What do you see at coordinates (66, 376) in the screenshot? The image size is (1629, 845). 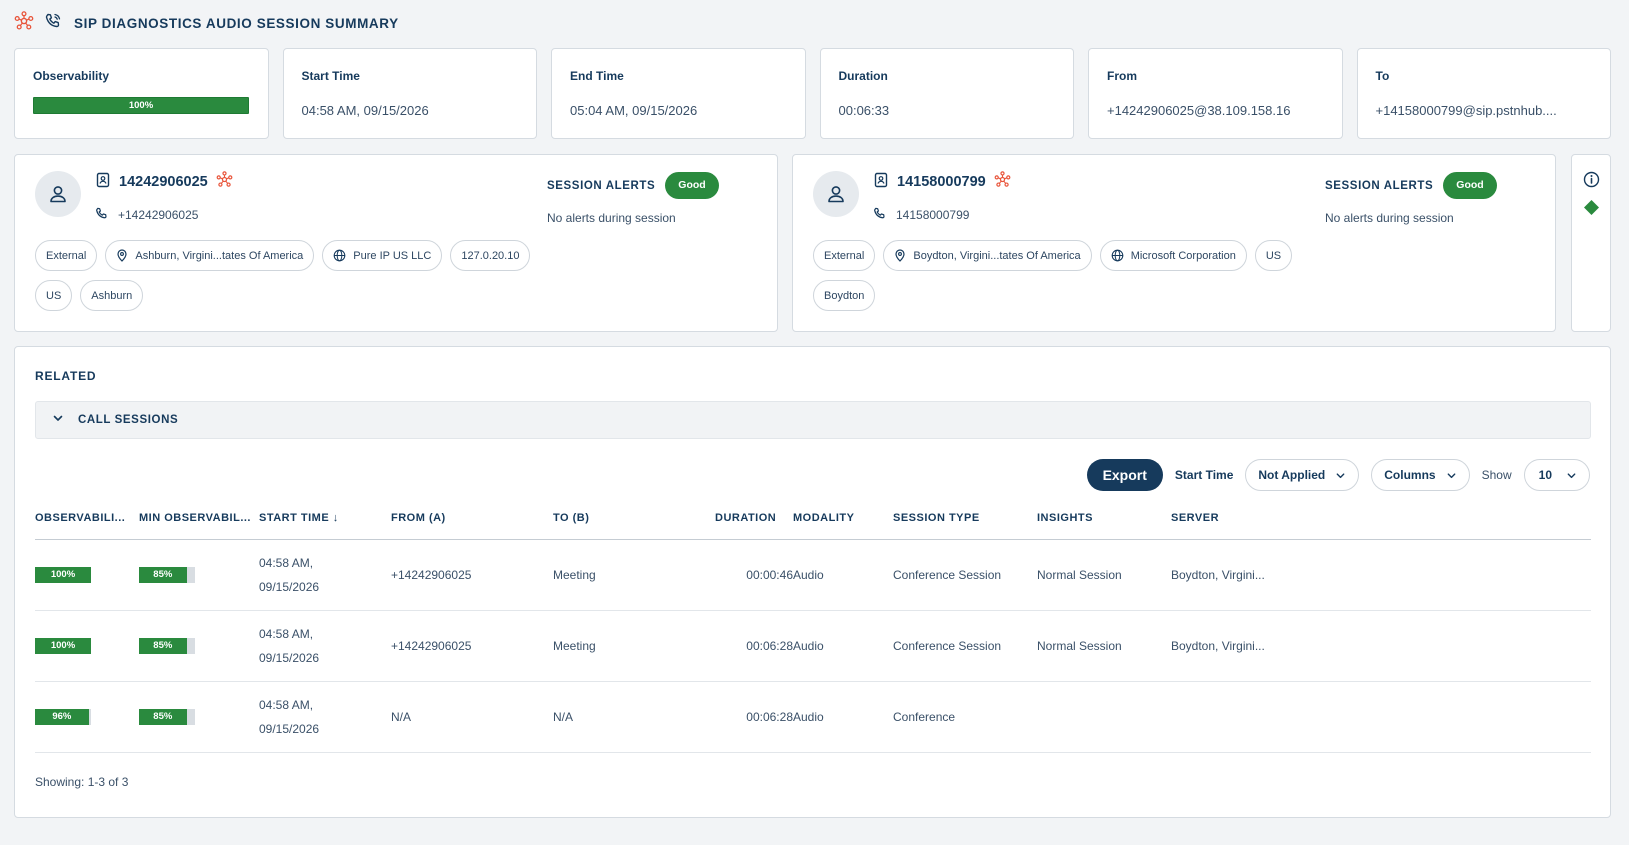 I see `related-title: RELATED` at bounding box center [66, 376].